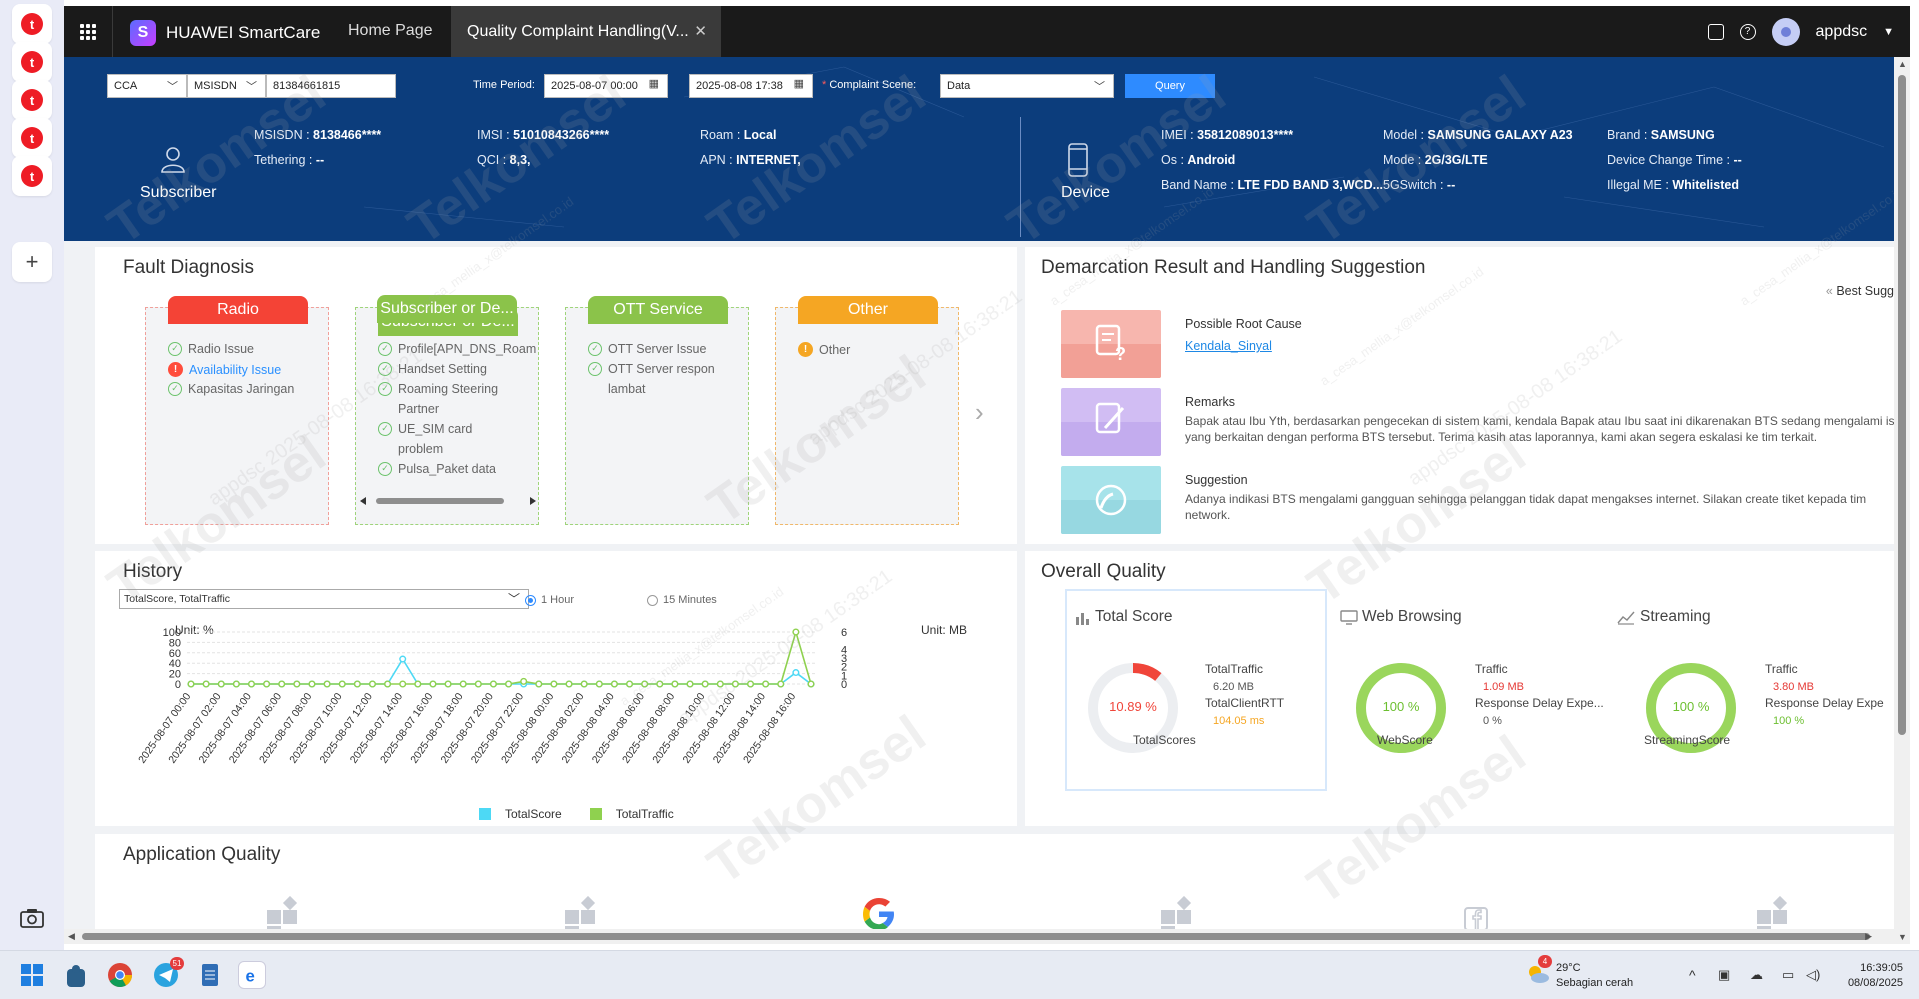  I want to click on telkomsel-app-1: t, so click(32, 24).